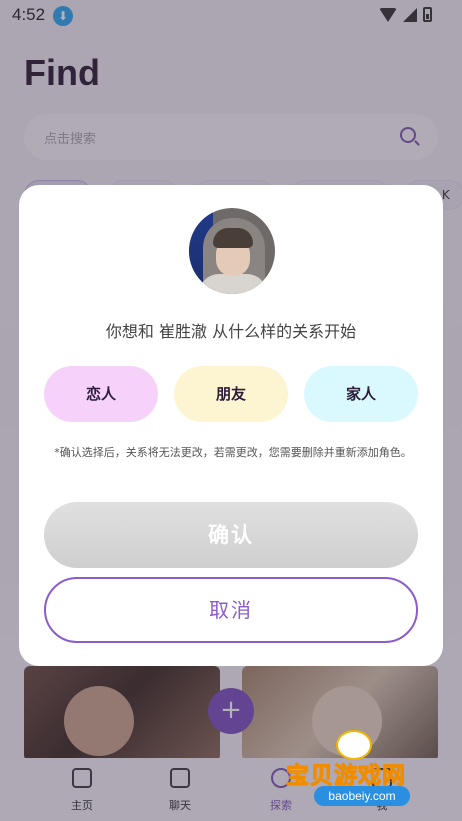  What do you see at coordinates (232, 251) in the screenshot?
I see `avatar` at bounding box center [232, 251].